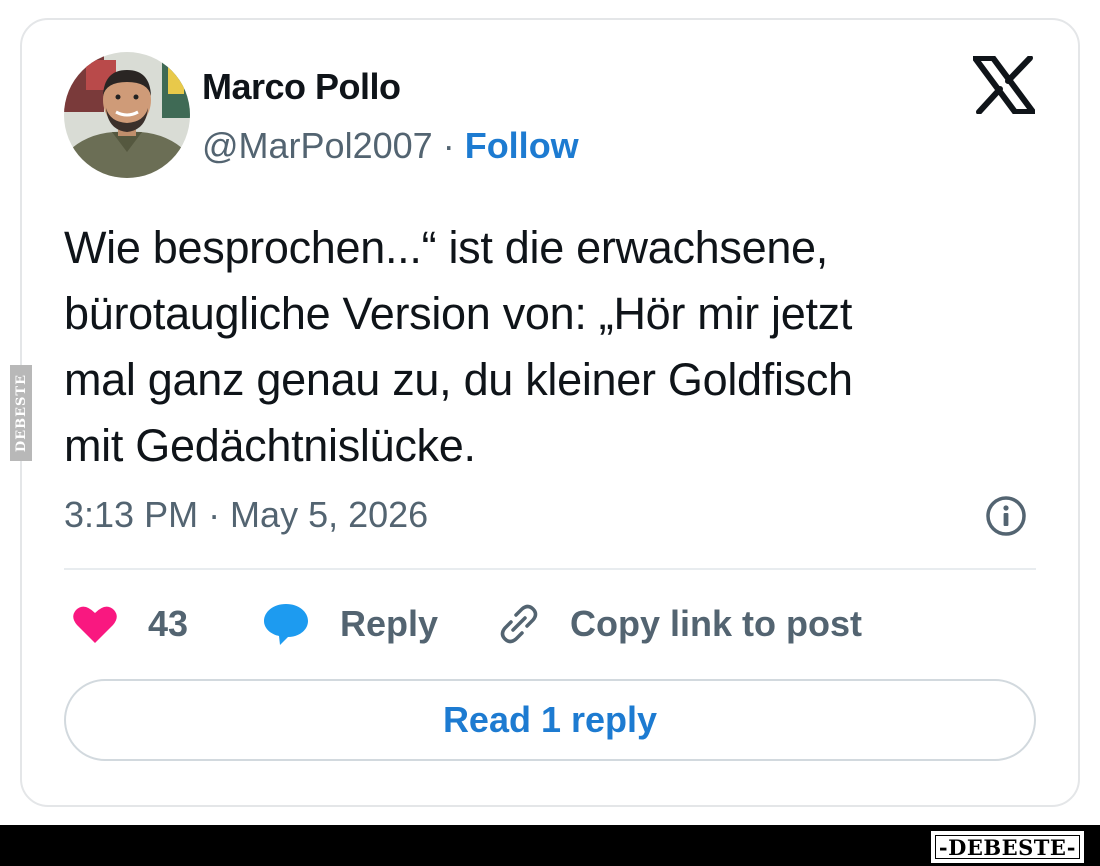 This screenshot has width=1100, height=866. I want to click on info-icon, so click(1006, 516).